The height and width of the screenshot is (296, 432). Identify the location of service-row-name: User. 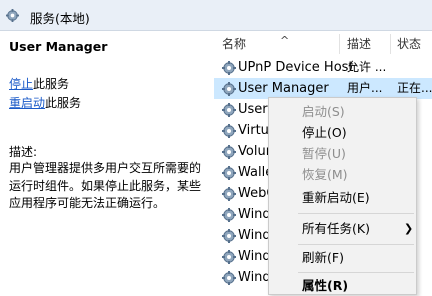
(253, 109).